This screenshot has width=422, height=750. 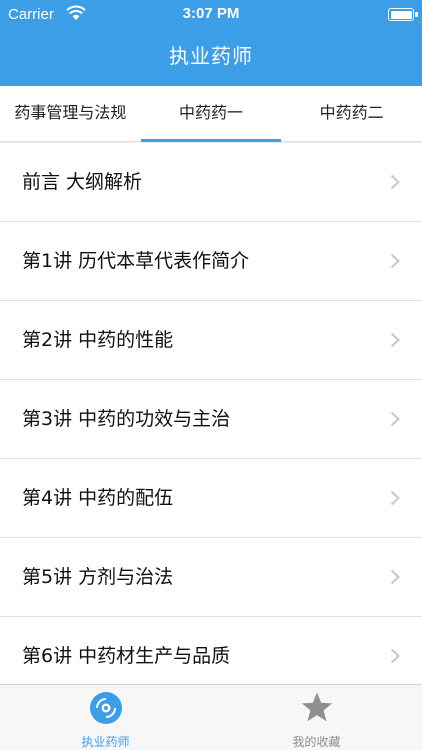 What do you see at coordinates (126, 419) in the screenshot?
I see `list-item-label: 第3讲 中药的功效与主治` at bounding box center [126, 419].